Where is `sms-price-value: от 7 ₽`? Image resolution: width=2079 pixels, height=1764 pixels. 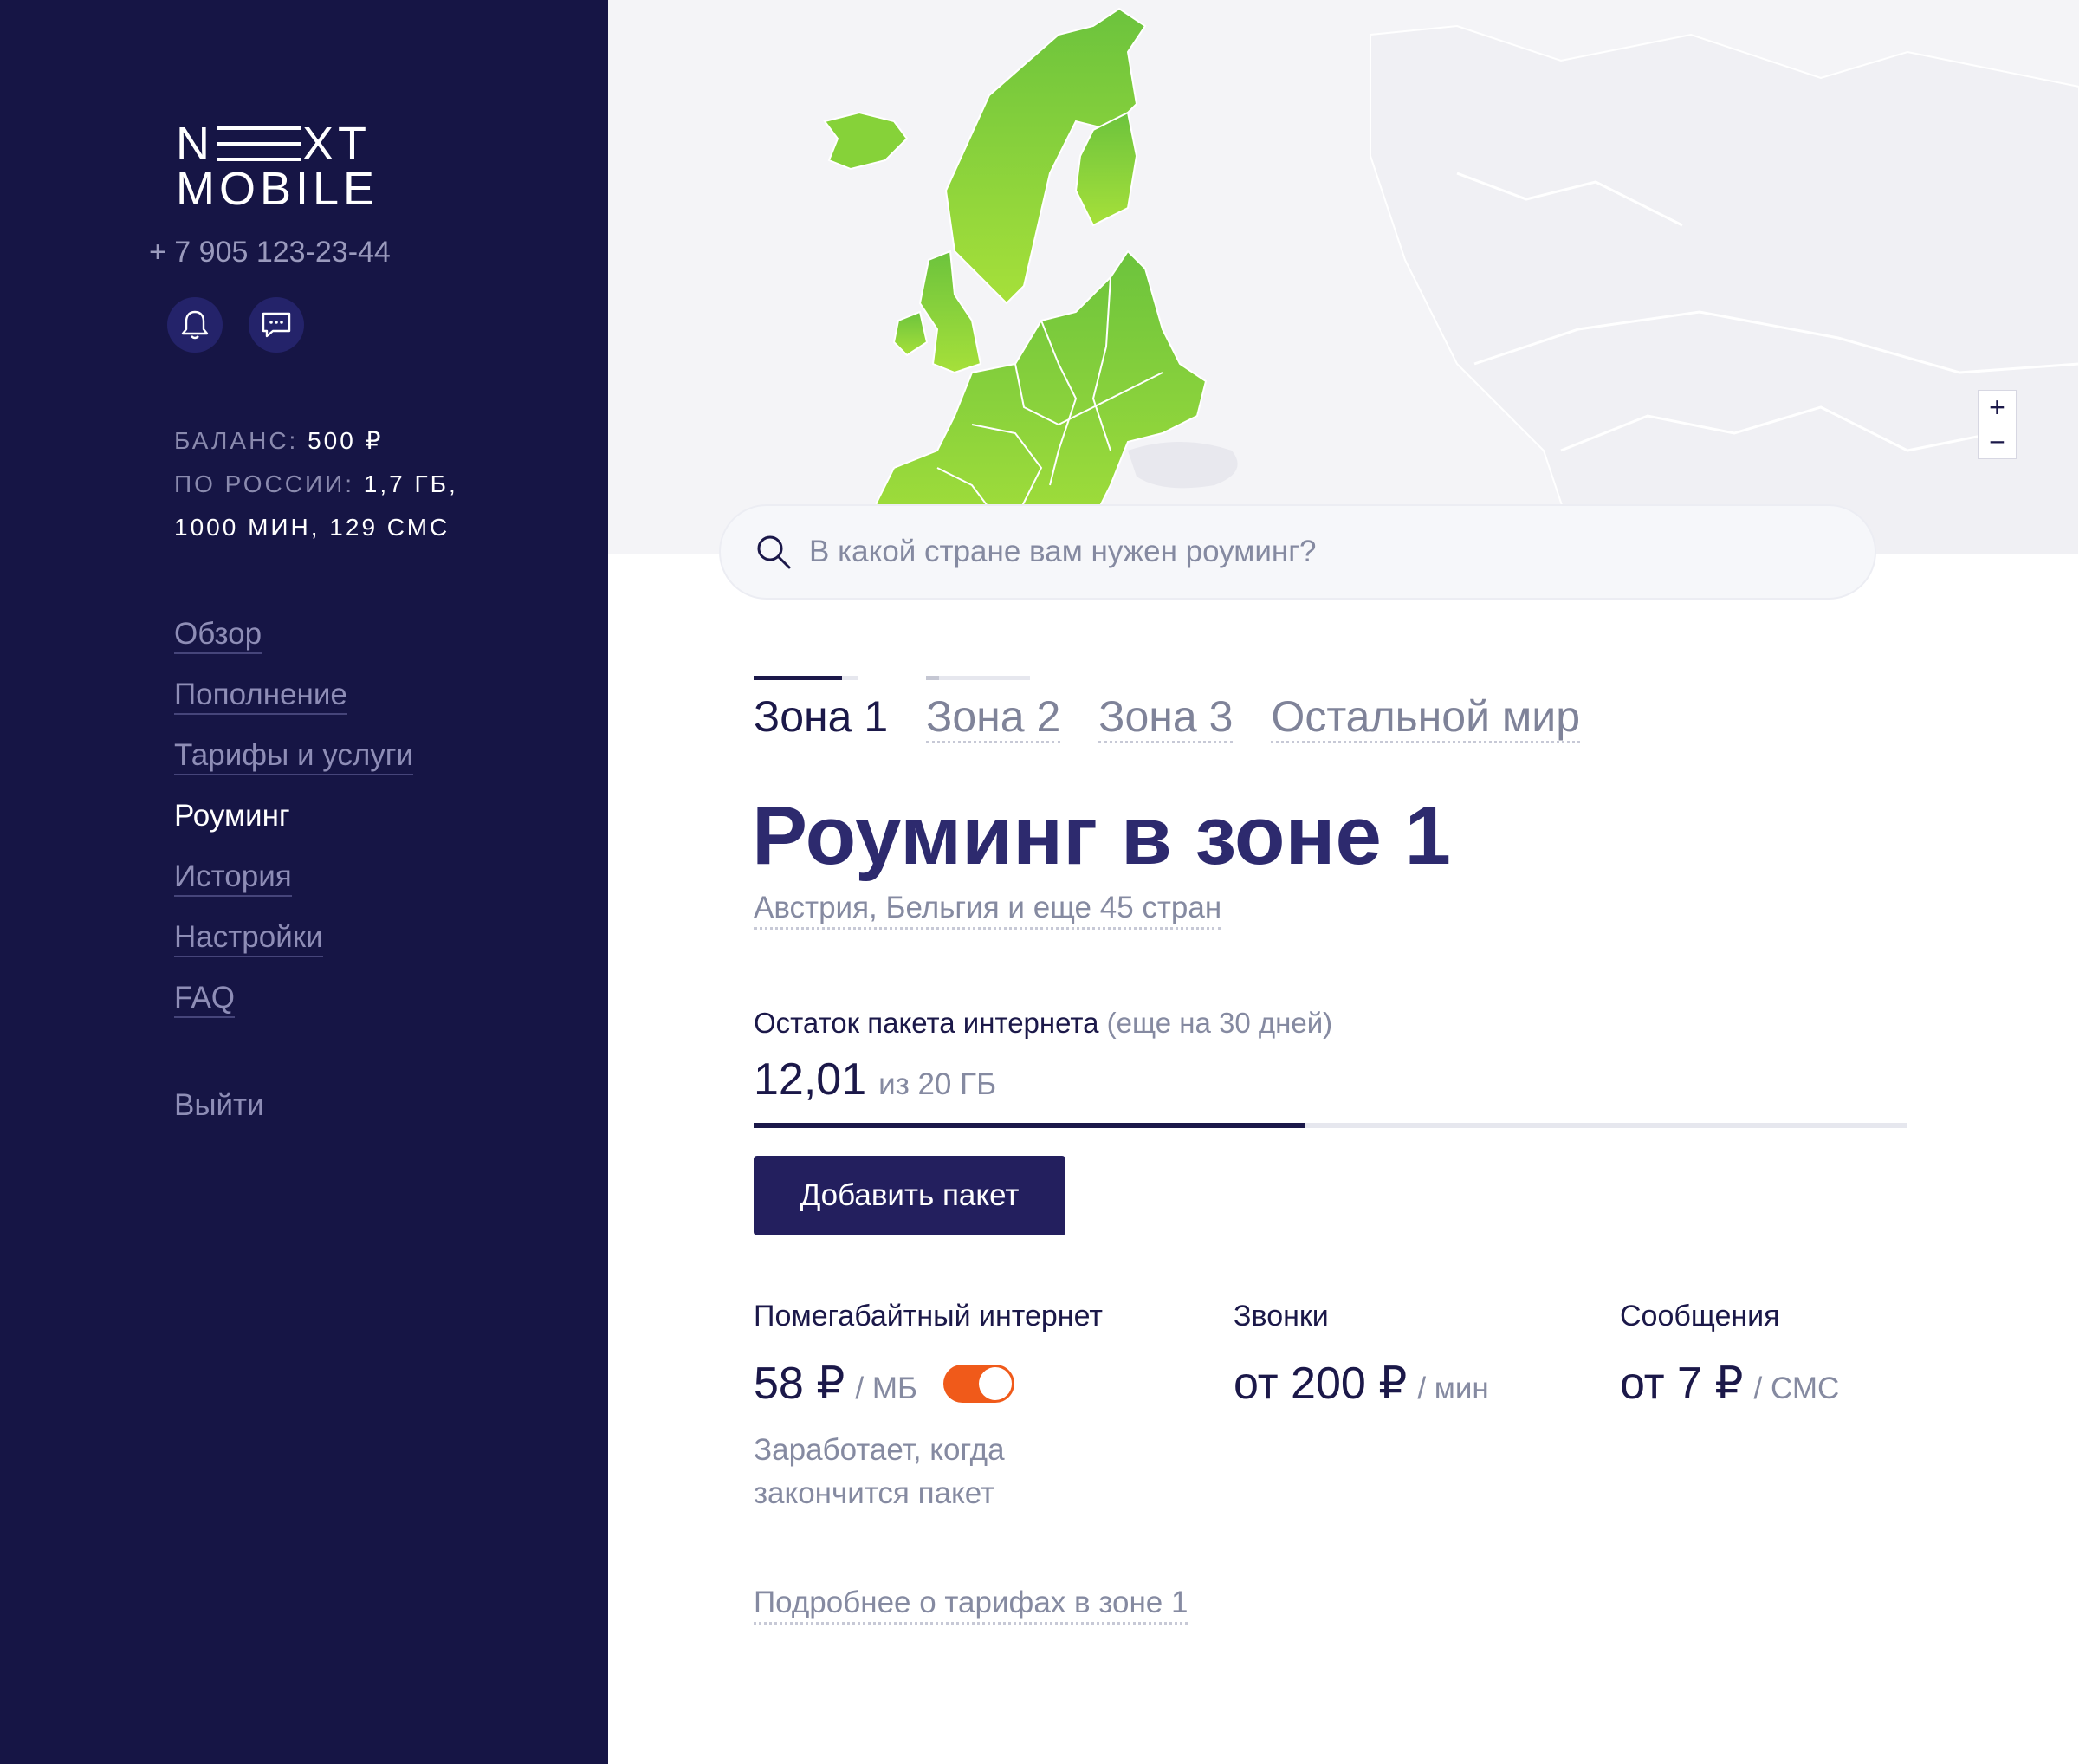
sms-price-value: от 7 ₽ is located at coordinates (1682, 1384).